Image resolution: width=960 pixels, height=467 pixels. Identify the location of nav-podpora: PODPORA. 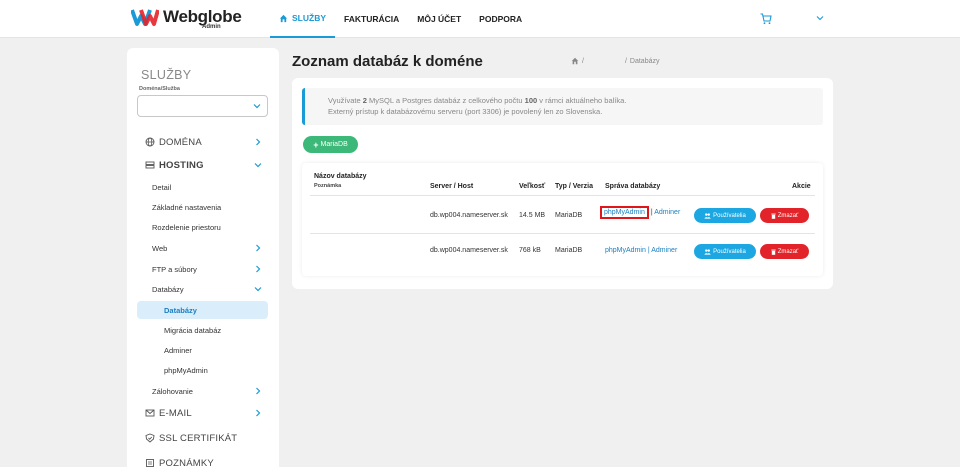
(500, 19).